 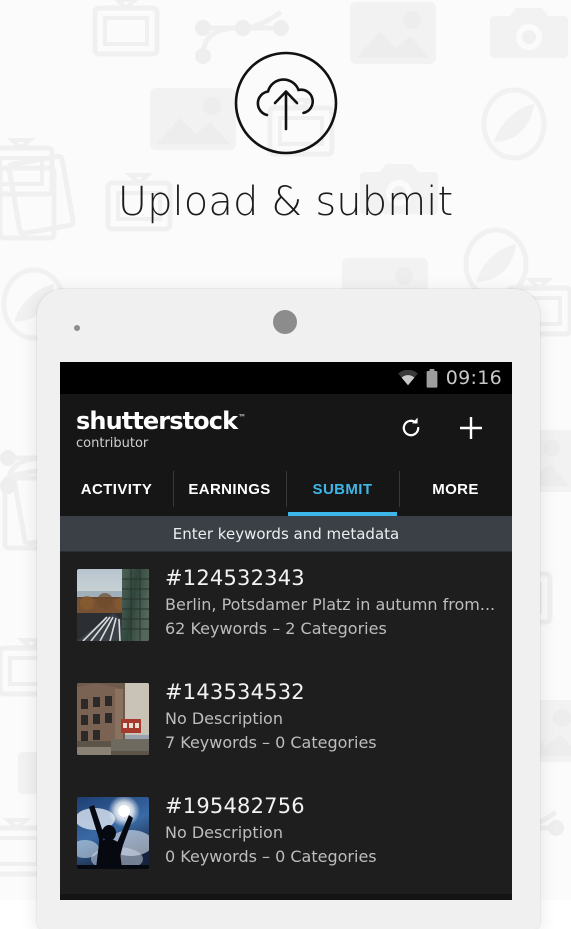 I want to click on shutterstock-logo: shutterstock™, so click(x=161, y=419).